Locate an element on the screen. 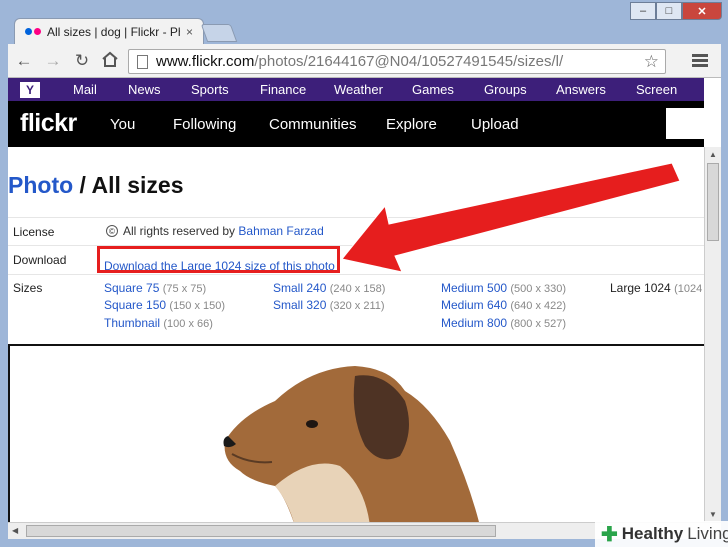  watermark: ✚ Healthy Living is located at coordinates (661, 534).